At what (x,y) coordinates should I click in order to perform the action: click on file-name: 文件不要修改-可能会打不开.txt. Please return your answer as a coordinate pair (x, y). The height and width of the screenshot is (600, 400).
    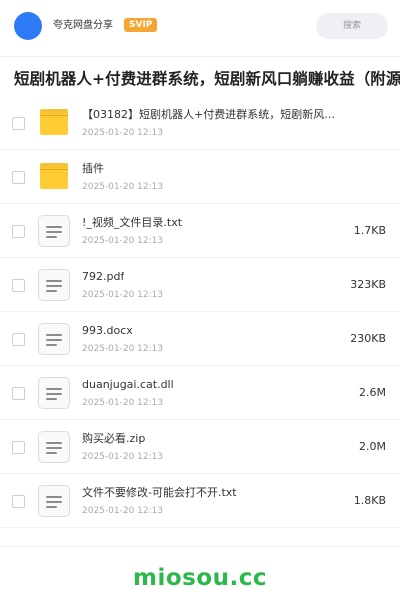
    Looking at the image, I should click on (159, 493).